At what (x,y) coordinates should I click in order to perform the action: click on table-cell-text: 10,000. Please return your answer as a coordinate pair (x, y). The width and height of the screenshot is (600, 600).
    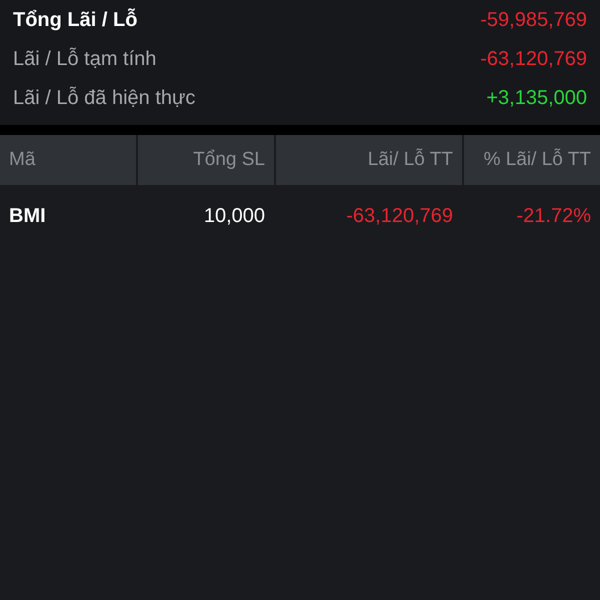
    Looking at the image, I should click on (234, 216).